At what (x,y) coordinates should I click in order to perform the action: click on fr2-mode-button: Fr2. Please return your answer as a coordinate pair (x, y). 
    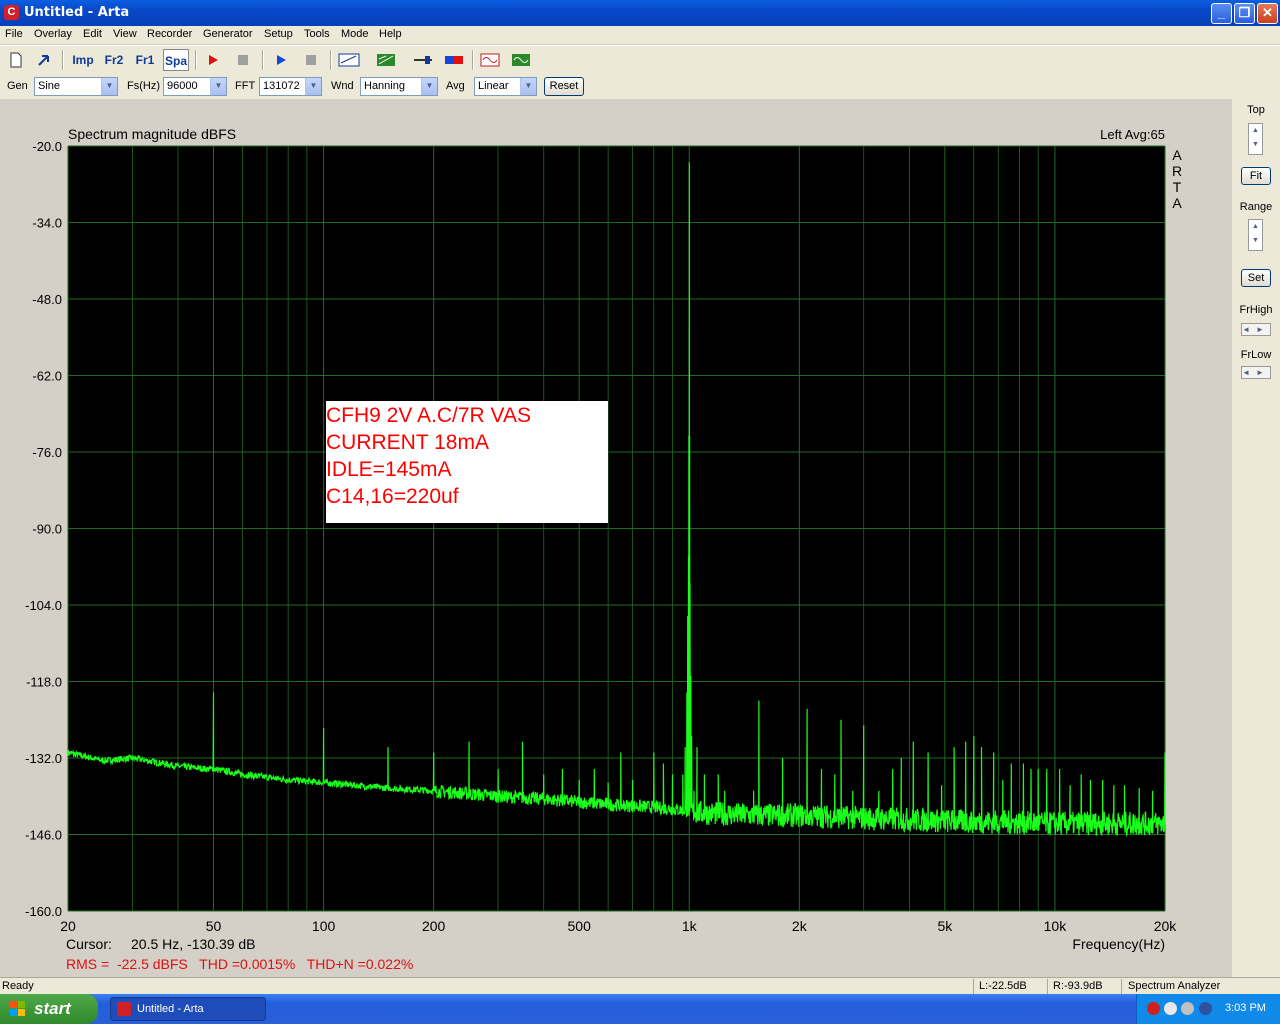
    Looking at the image, I should click on (114, 60).